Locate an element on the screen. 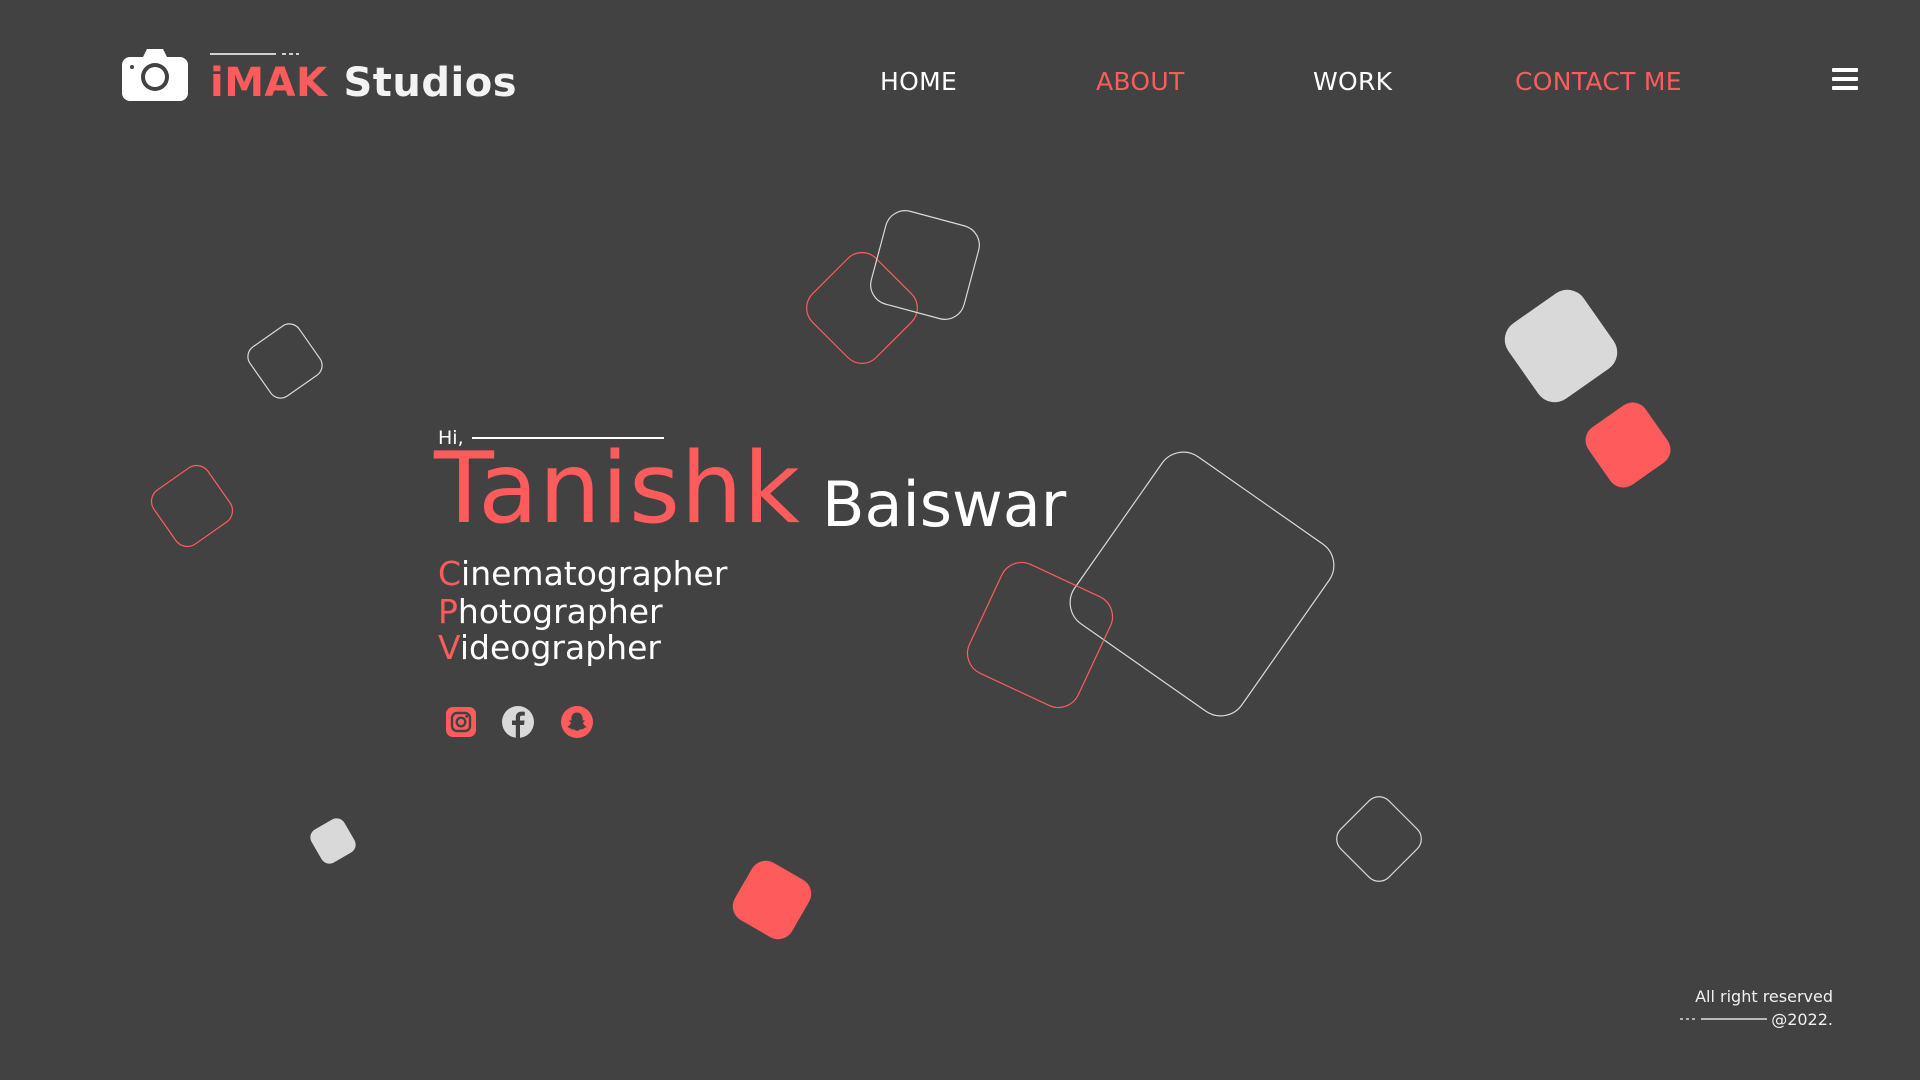 This screenshot has height=1080, width=1920. nav-work: WORK is located at coordinates (1352, 81).